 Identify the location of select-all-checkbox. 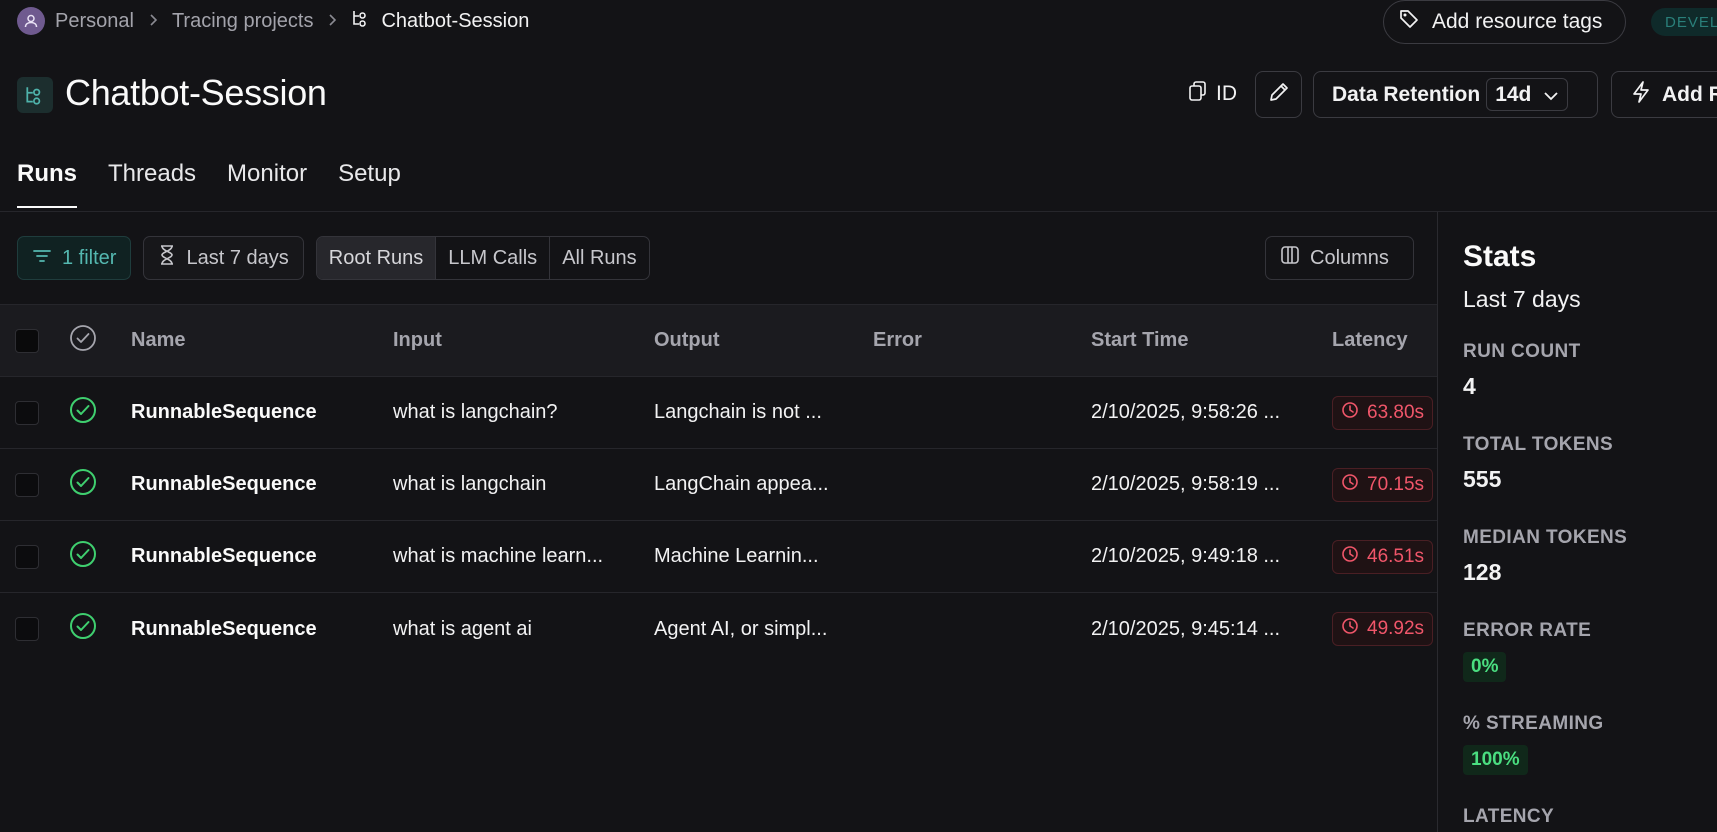
(27, 340).